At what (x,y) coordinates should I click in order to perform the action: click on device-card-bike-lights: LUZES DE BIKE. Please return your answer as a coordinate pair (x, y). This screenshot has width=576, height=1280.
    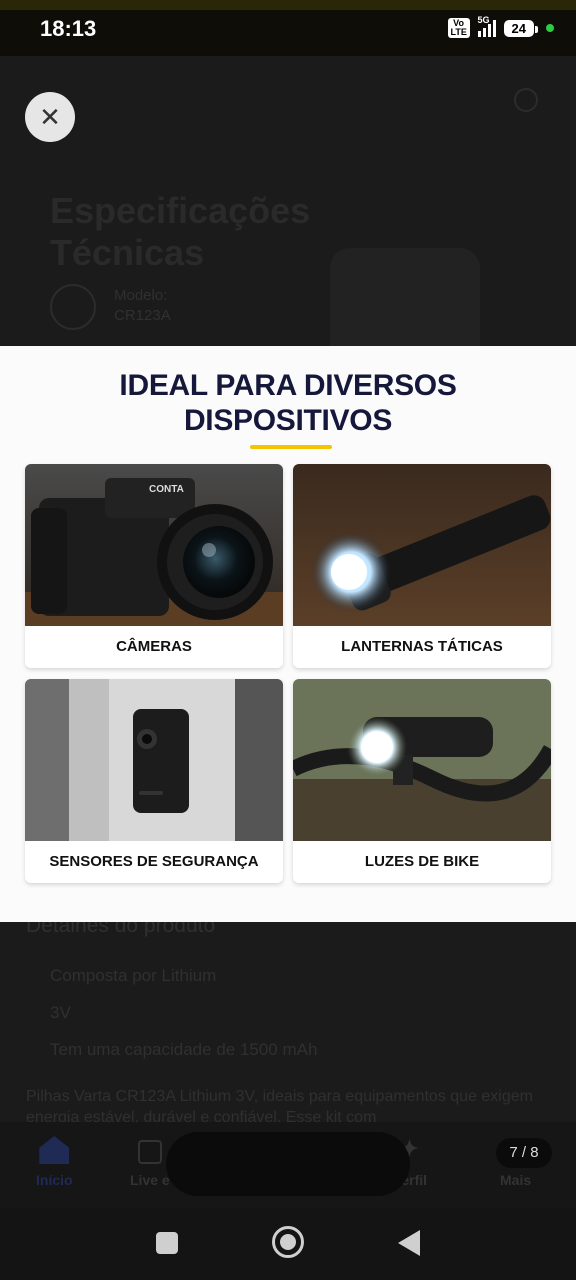
    Looking at the image, I should click on (422, 781).